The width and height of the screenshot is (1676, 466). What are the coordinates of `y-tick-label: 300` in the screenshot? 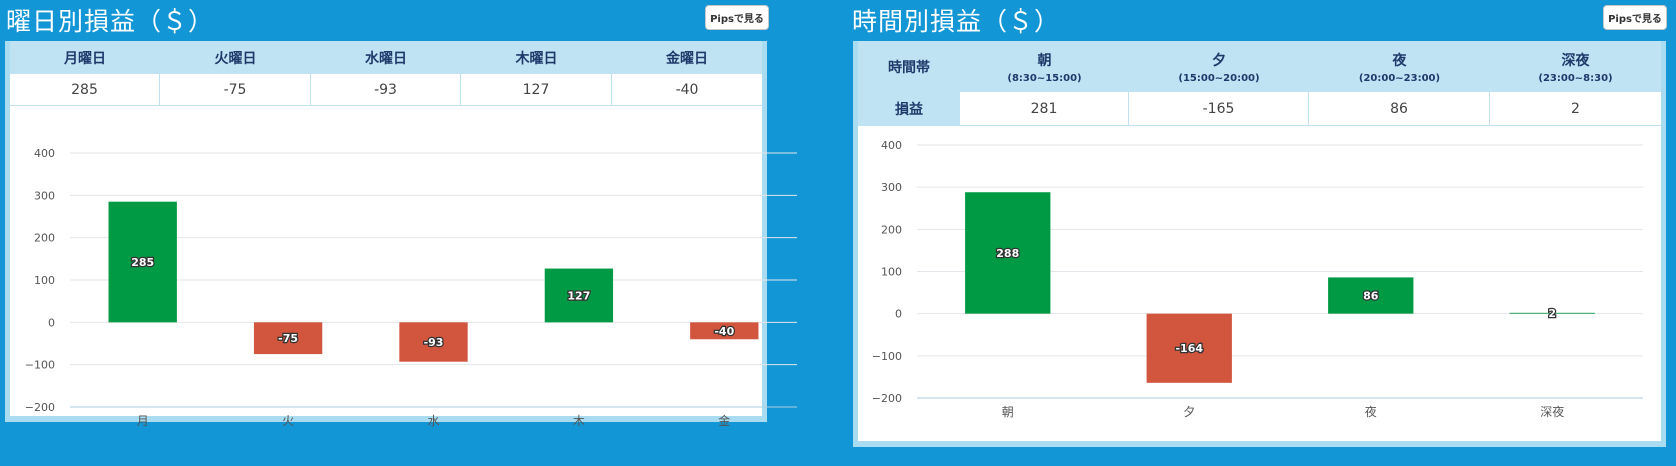 It's located at (891, 187).